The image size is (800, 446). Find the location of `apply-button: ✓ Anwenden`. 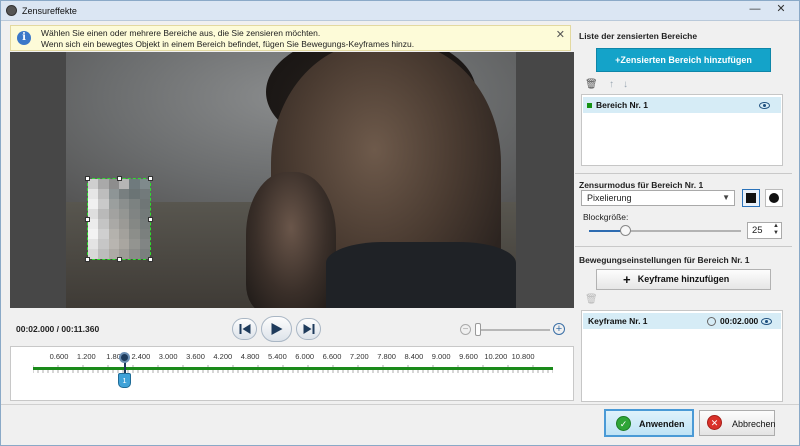

apply-button: ✓ Anwenden is located at coordinates (649, 423).